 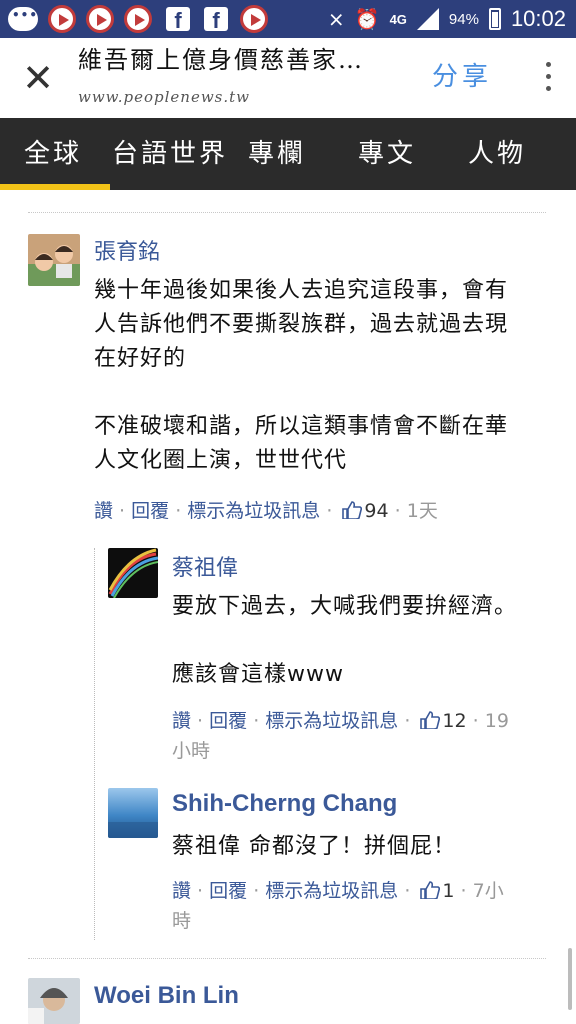 What do you see at coordinates (336, 19) in the screenshot?
I see `mute-icon: ⨯` at bounding box center [336, 19].